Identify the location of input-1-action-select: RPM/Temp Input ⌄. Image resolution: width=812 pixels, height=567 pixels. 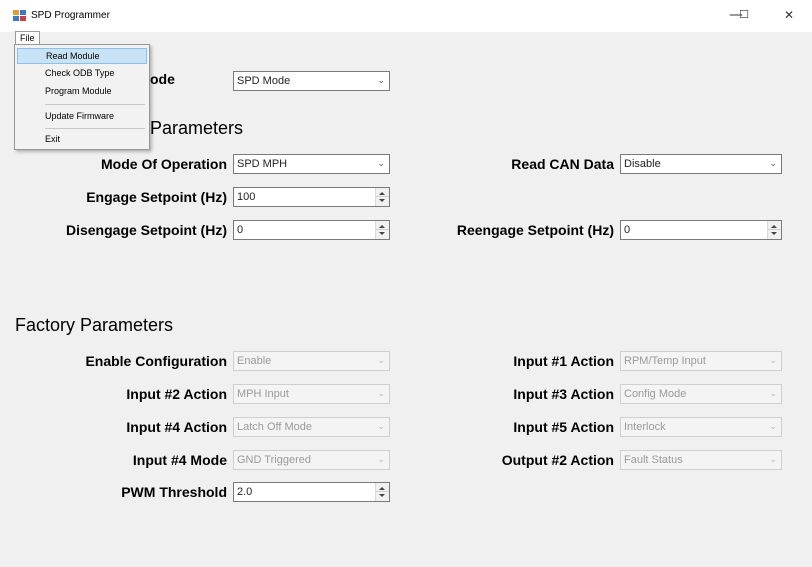
(701, 361).